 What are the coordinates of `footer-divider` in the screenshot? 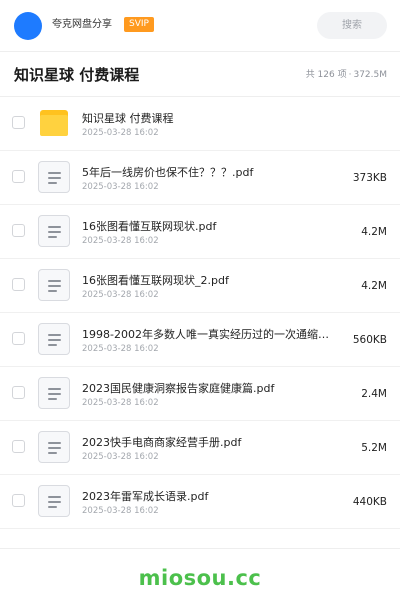 It's located at (200, 548).